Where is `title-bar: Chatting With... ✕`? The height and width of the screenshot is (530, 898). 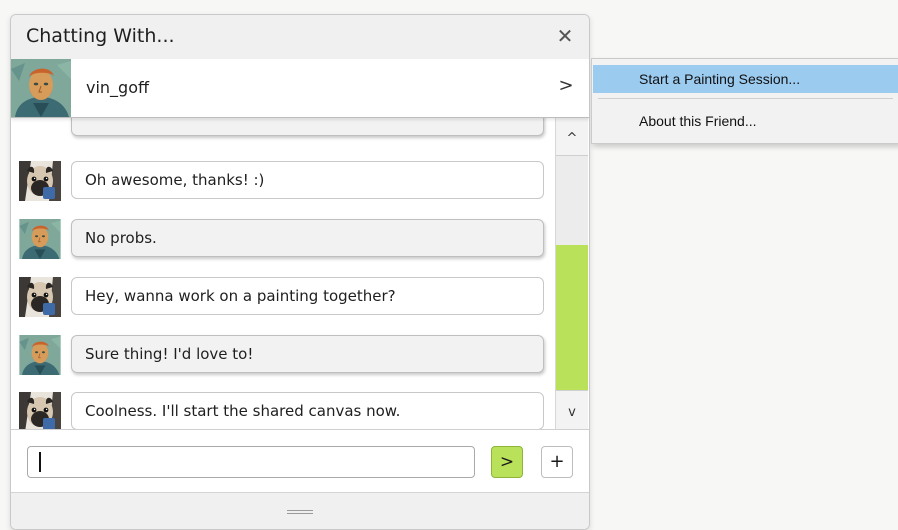 title-bar: Chatting With... ✕ is located at coordinates (300, 37).